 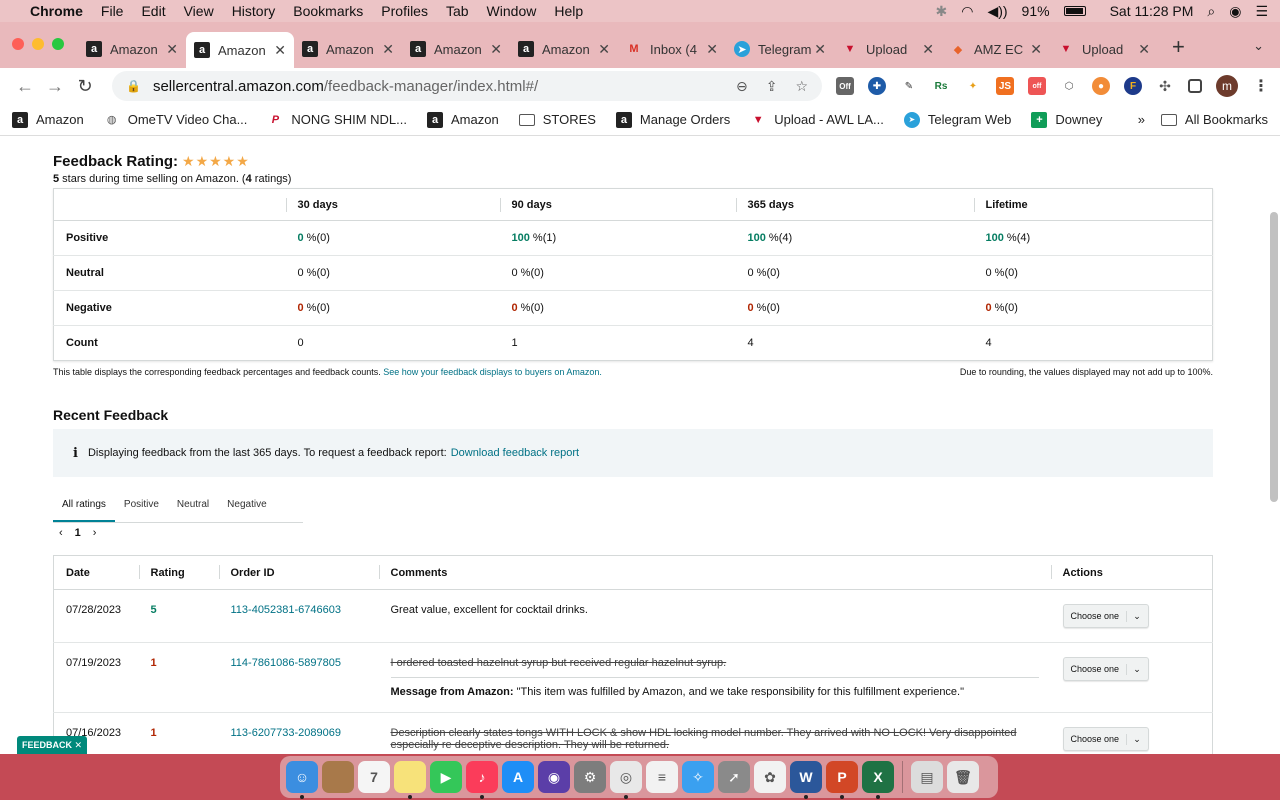 What do you see at coordinates (1235, 11) in the screenshot?
I see `siri-menubar-icon: ◉` at bounding box center [1235, 11].